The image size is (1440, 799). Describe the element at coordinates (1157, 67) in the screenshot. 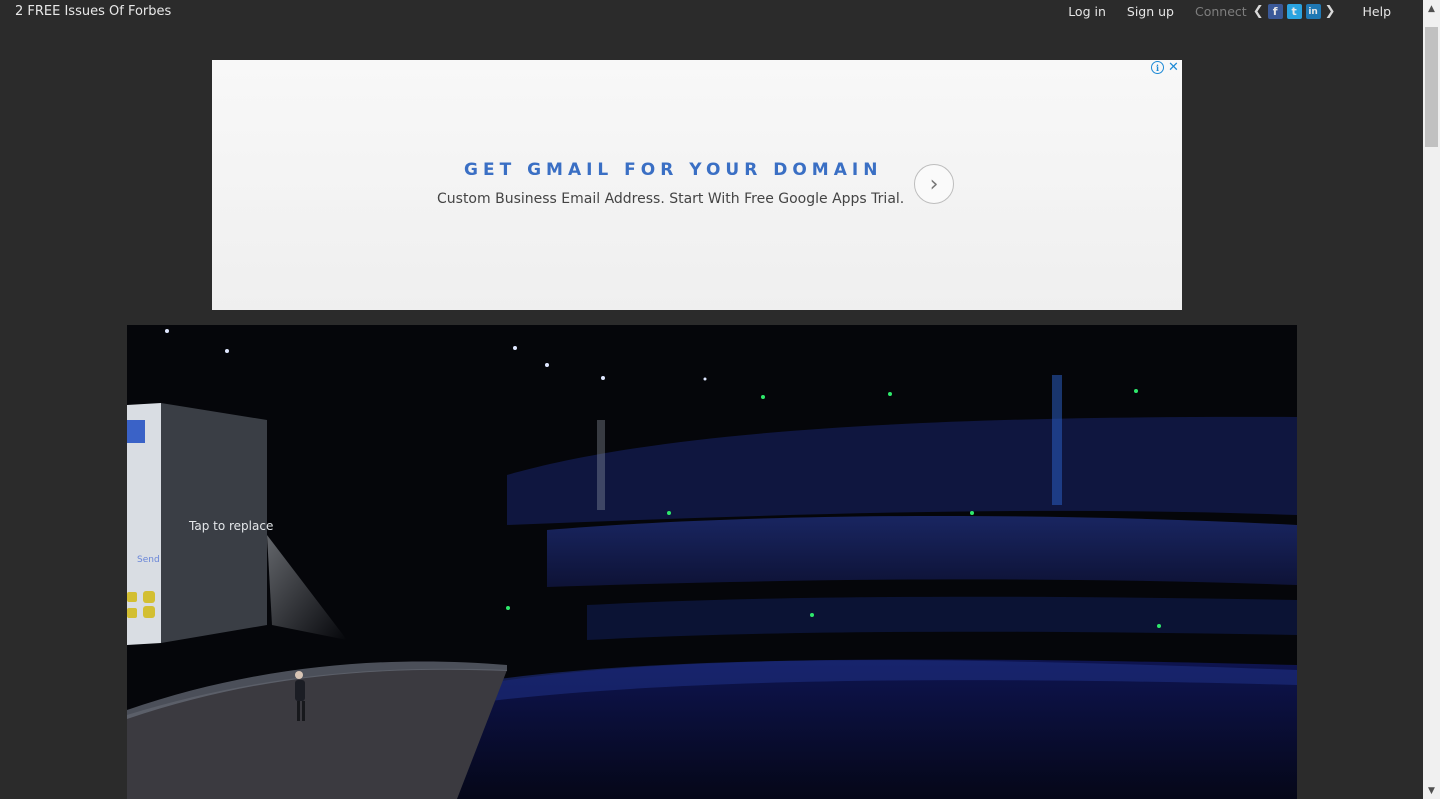

I see `info-icon: i` at that location.